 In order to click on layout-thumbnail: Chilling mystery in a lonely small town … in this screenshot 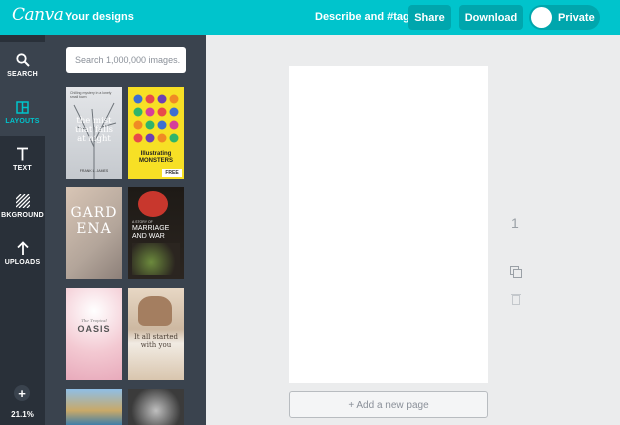, I will do `click(94, 133)`.